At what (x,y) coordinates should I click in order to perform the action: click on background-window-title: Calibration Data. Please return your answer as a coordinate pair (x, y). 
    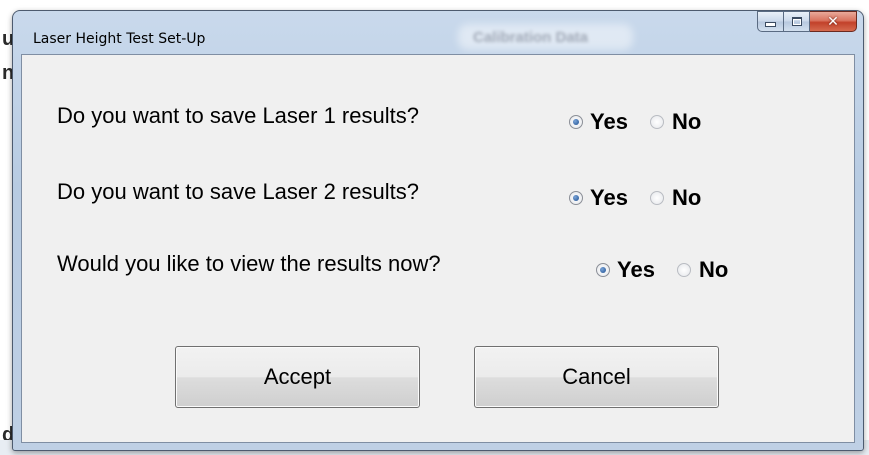
    Looking at the image, I should click on (531, 37).